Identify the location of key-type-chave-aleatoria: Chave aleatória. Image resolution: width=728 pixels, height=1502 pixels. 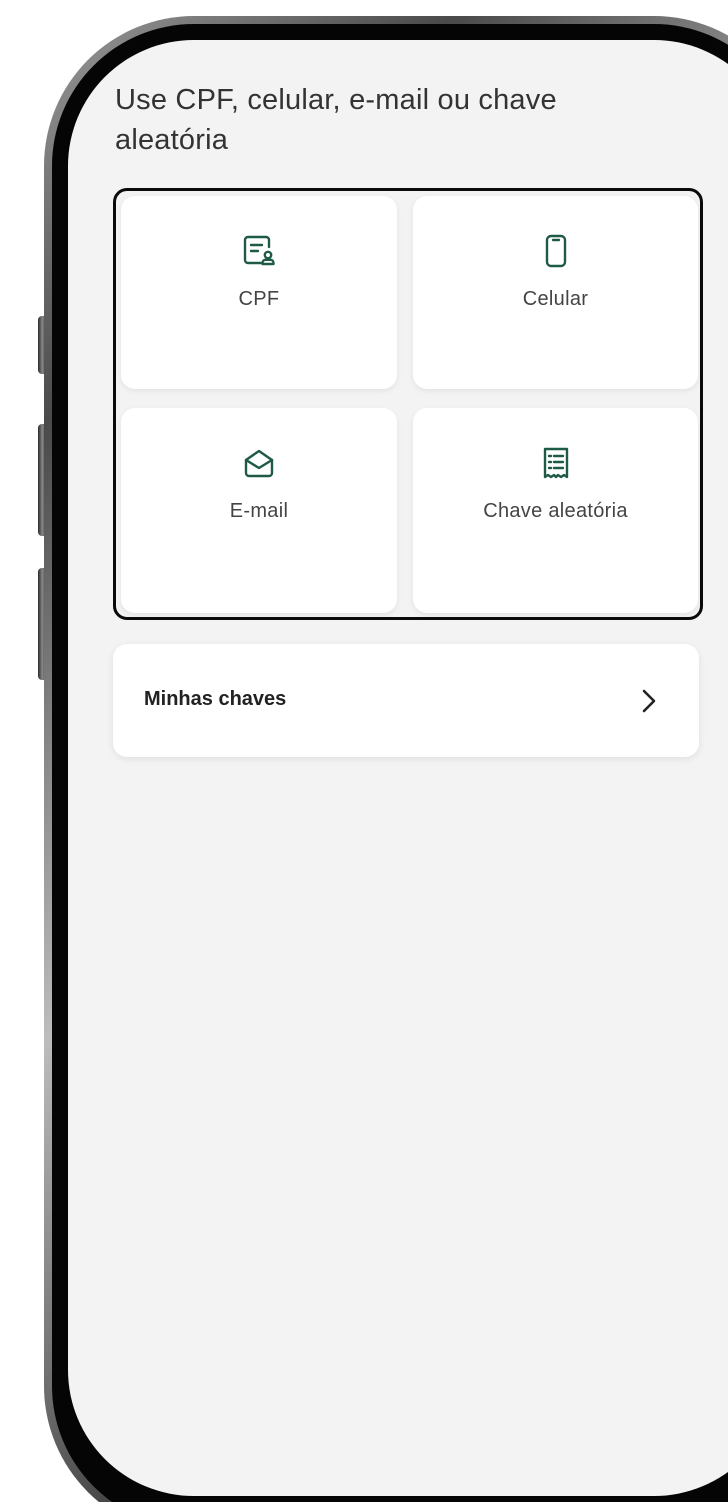
(555, 510).